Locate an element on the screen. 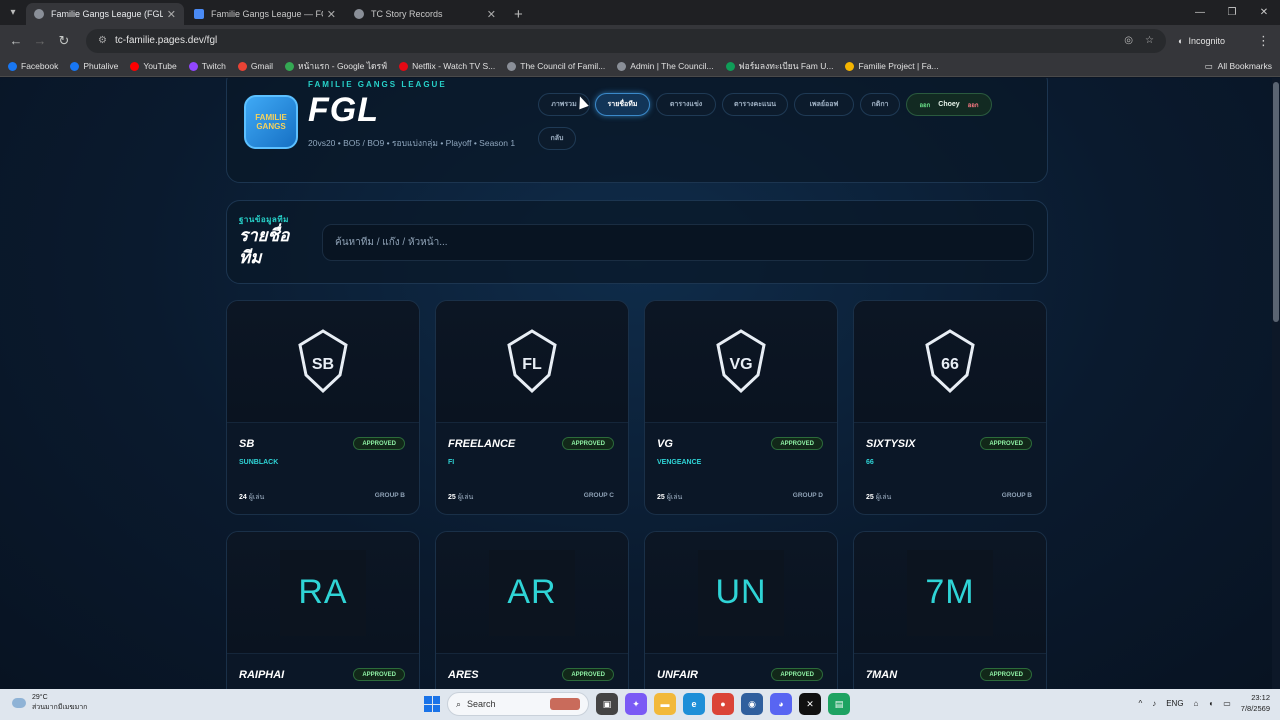 The width and height of the screenshot is (1280, 720). new-tab-button: + is located at coordinates (518, 14).